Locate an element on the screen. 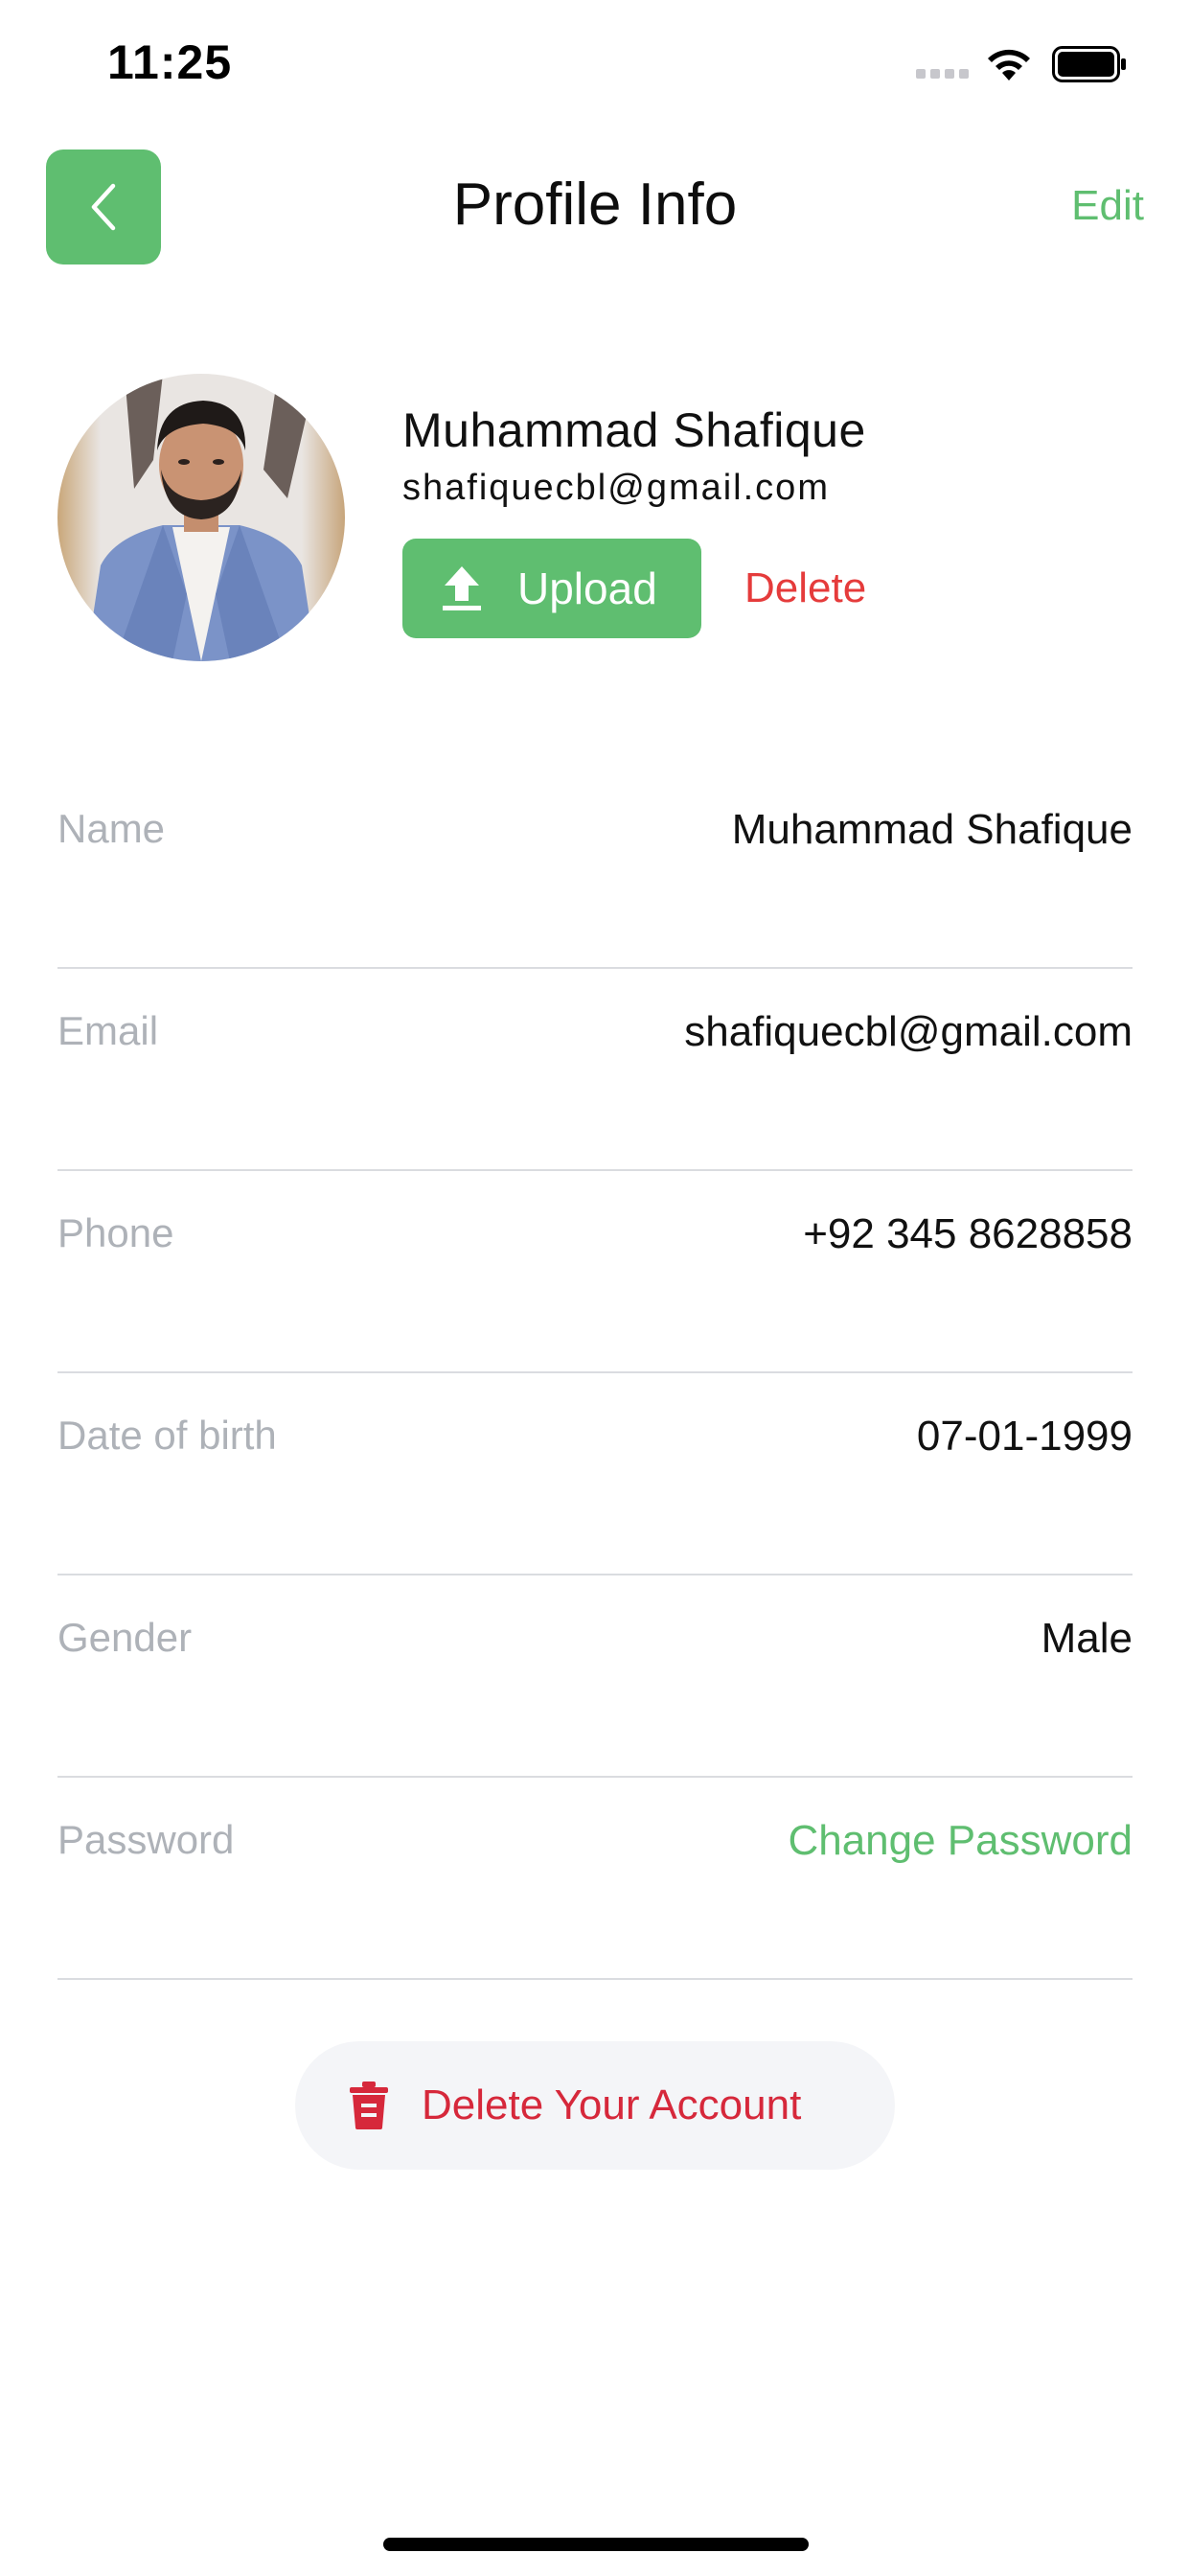  edit-button: Edit is located at coordinates (1107, 206).